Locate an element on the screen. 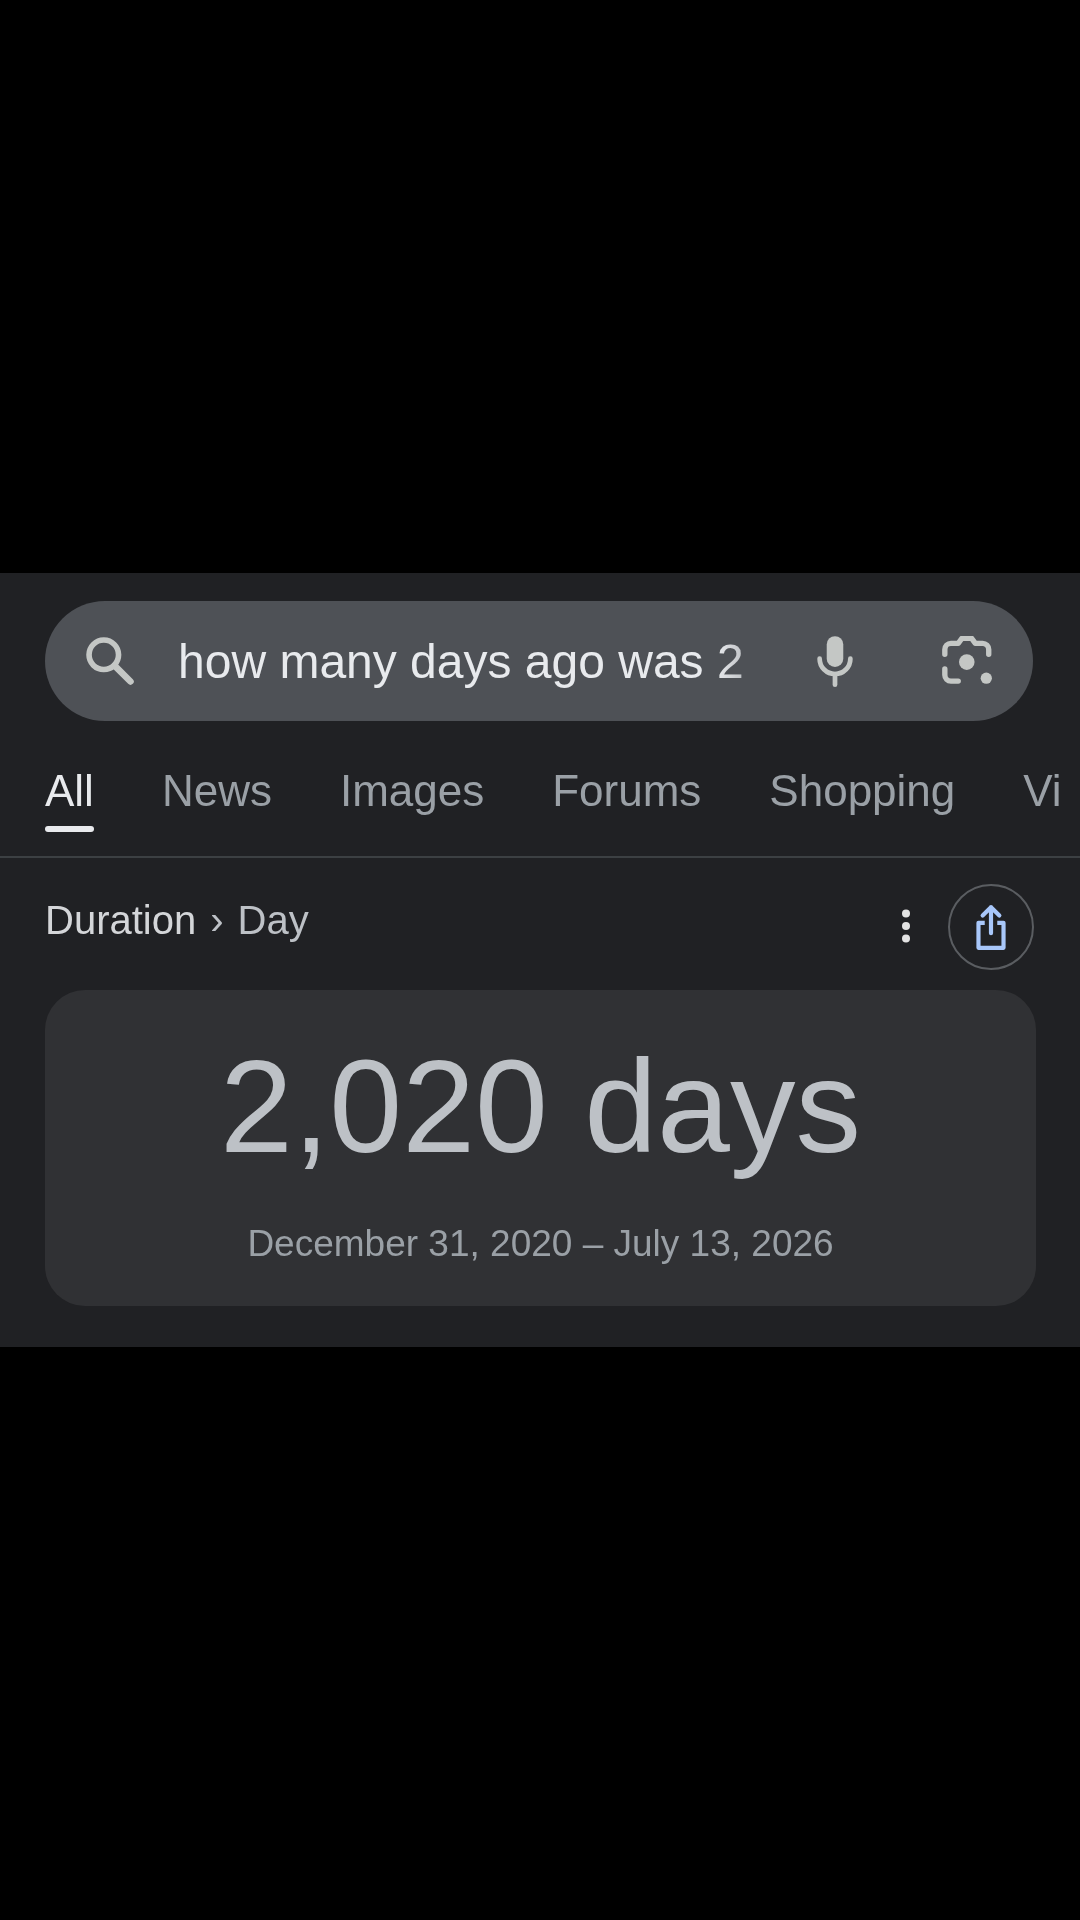  date-range: December 31, 2020 – July 13, 2026 is located at coordinates (540, 1244).